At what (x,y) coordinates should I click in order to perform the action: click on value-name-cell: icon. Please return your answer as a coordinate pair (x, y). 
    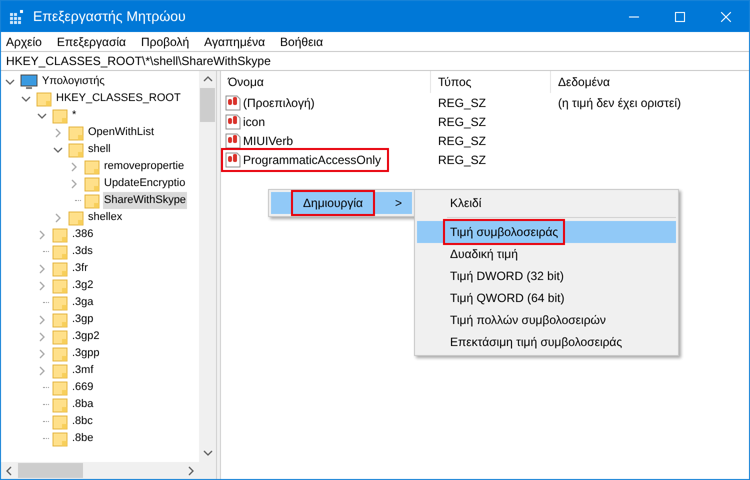
    Looking at the image, I should click on (245, 122).